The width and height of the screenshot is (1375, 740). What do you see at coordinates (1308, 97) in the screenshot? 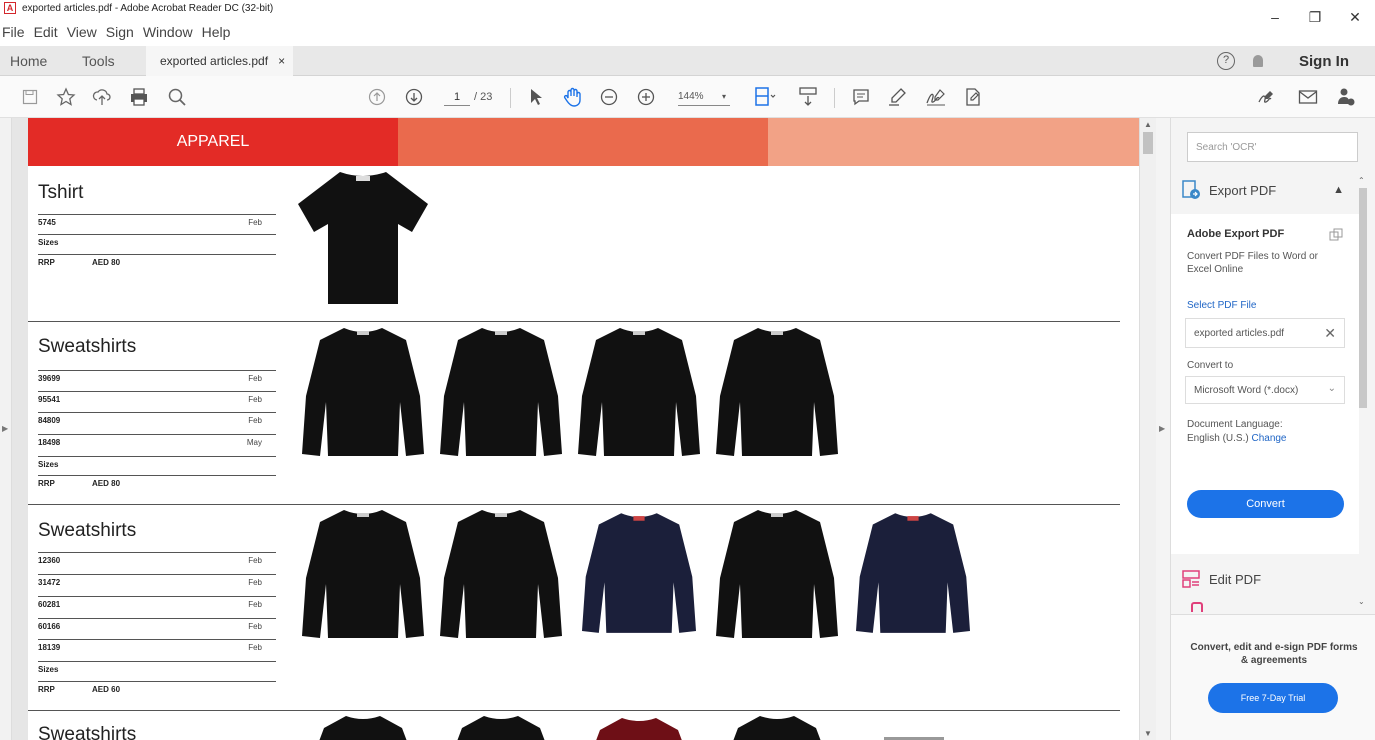
I see `email-icon` at bounding box center [1308, 97].